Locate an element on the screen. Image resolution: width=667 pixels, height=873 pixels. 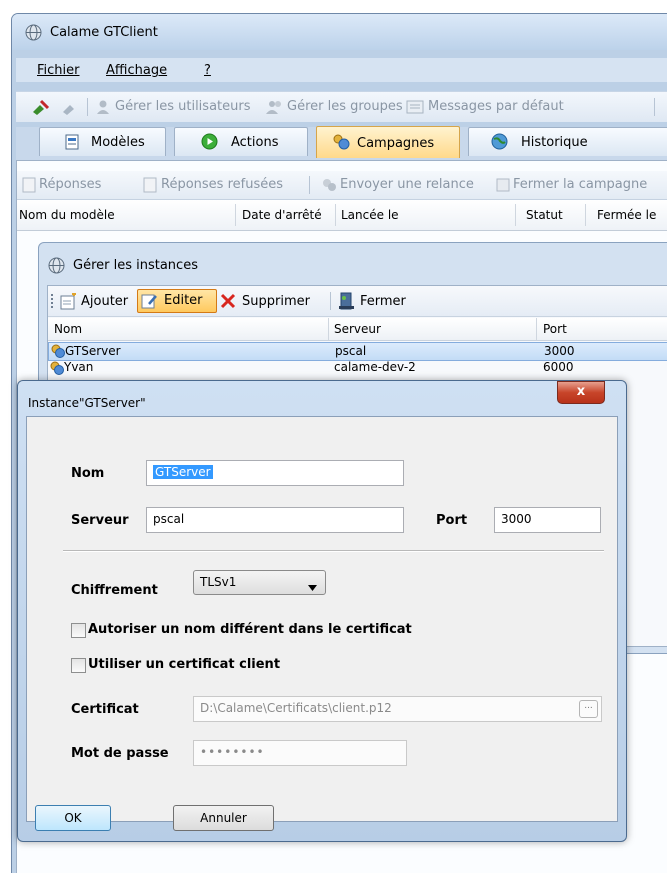
tab-campagnes: Campagnes is located at coordinates (388, 142).